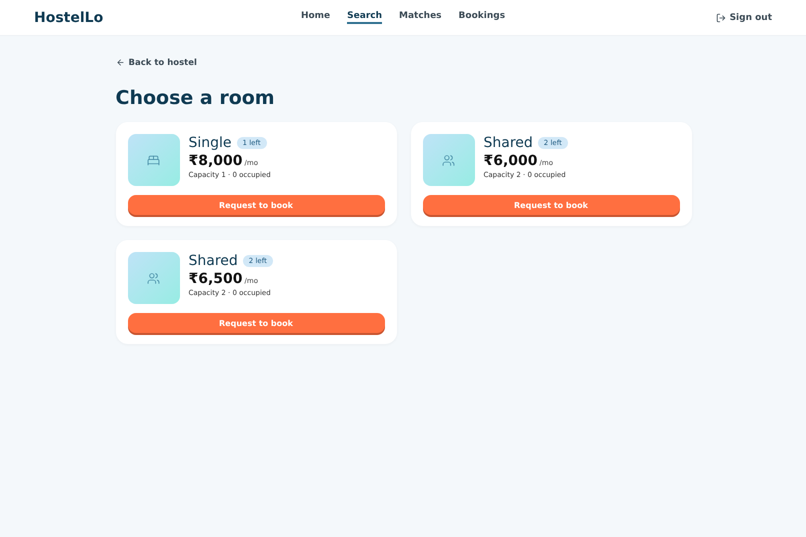 The image size is (806, 537). What do you see at coordinates (153, 160) in the screenshot?
I see `bed-icon` at bounding box center [153, 160].